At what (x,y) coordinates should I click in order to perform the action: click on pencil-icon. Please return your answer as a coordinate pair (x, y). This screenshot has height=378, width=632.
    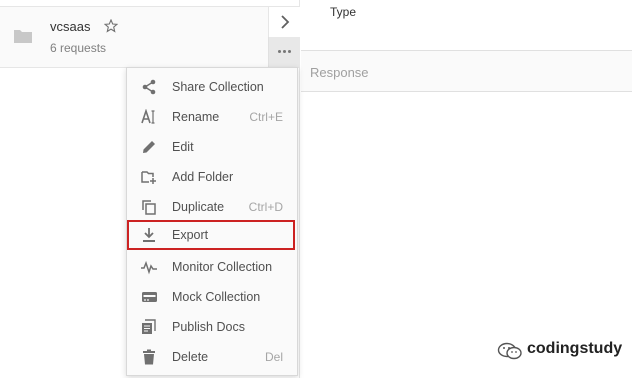
    Looking at the image, I should click on (149, 147).